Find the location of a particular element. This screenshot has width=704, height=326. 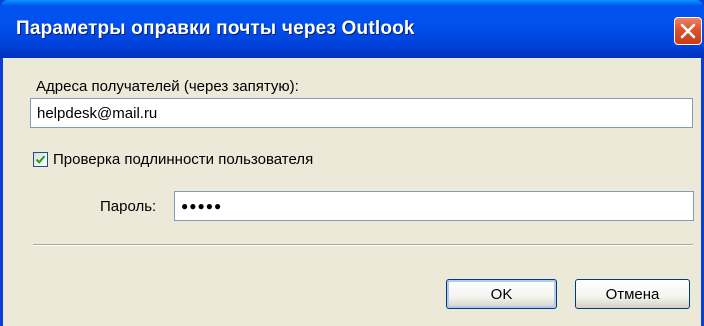

auth-checkbox is located at coordinates (40, 159).